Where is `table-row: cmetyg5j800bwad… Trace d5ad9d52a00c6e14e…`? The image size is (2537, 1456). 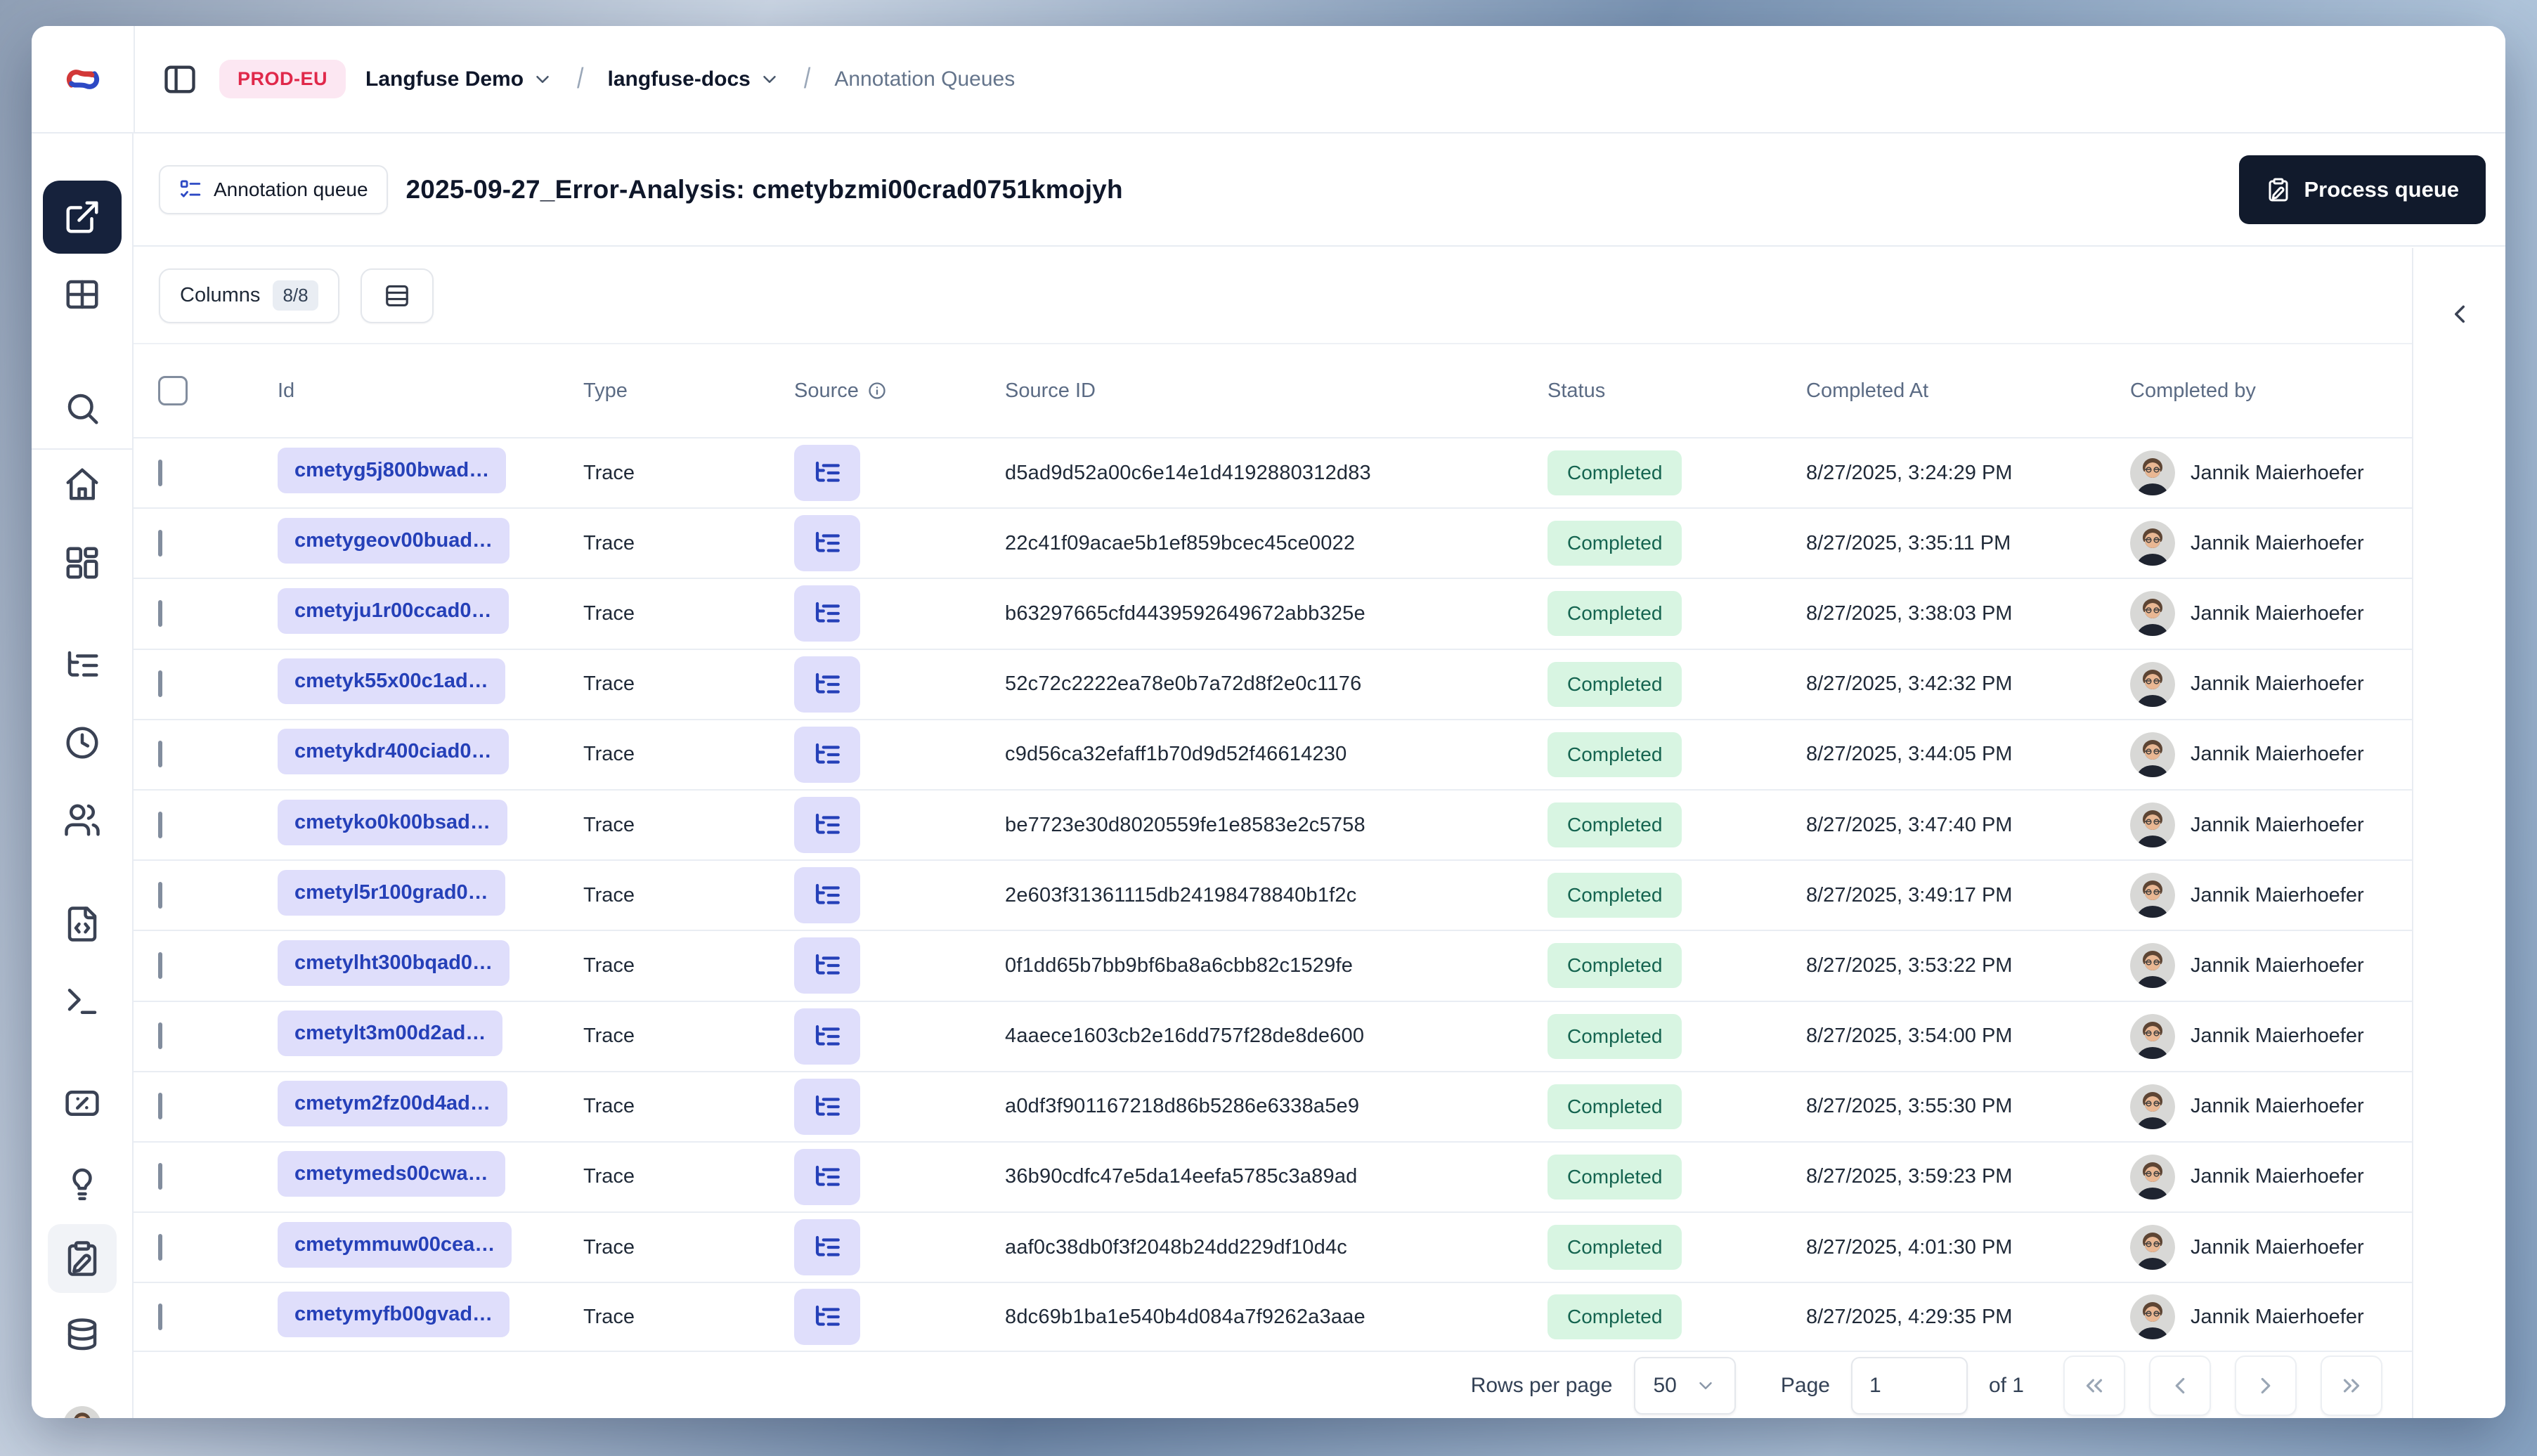 table-row: cmetyg5j800bwad… Trace d5ad9d52a00c6e14e… is located at coordinates (1273, 472).